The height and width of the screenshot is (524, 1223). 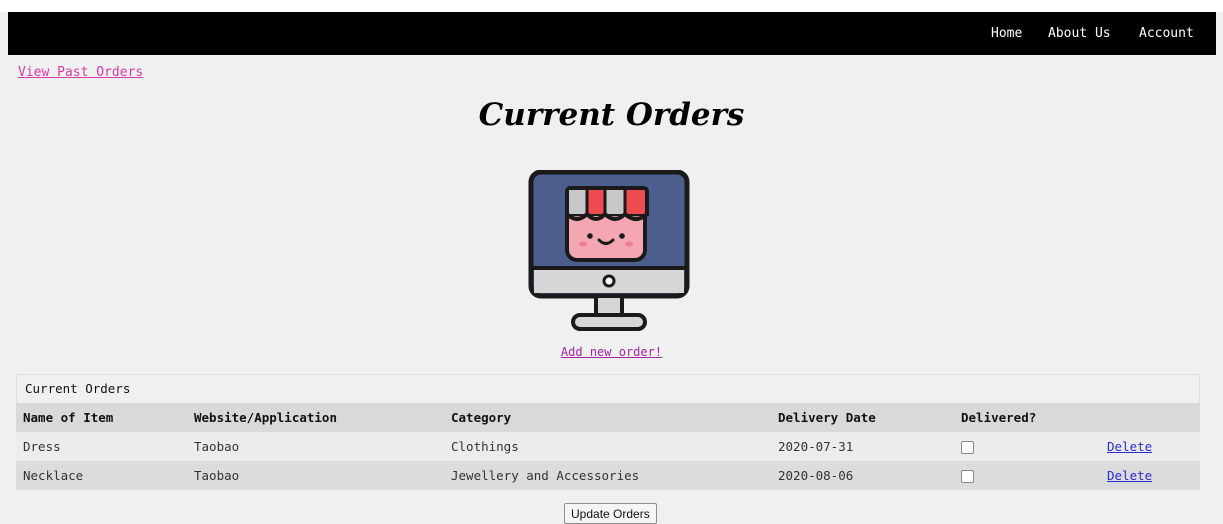 I want to click on cell-date: 2020-07-31, so click(x=816, y=446).